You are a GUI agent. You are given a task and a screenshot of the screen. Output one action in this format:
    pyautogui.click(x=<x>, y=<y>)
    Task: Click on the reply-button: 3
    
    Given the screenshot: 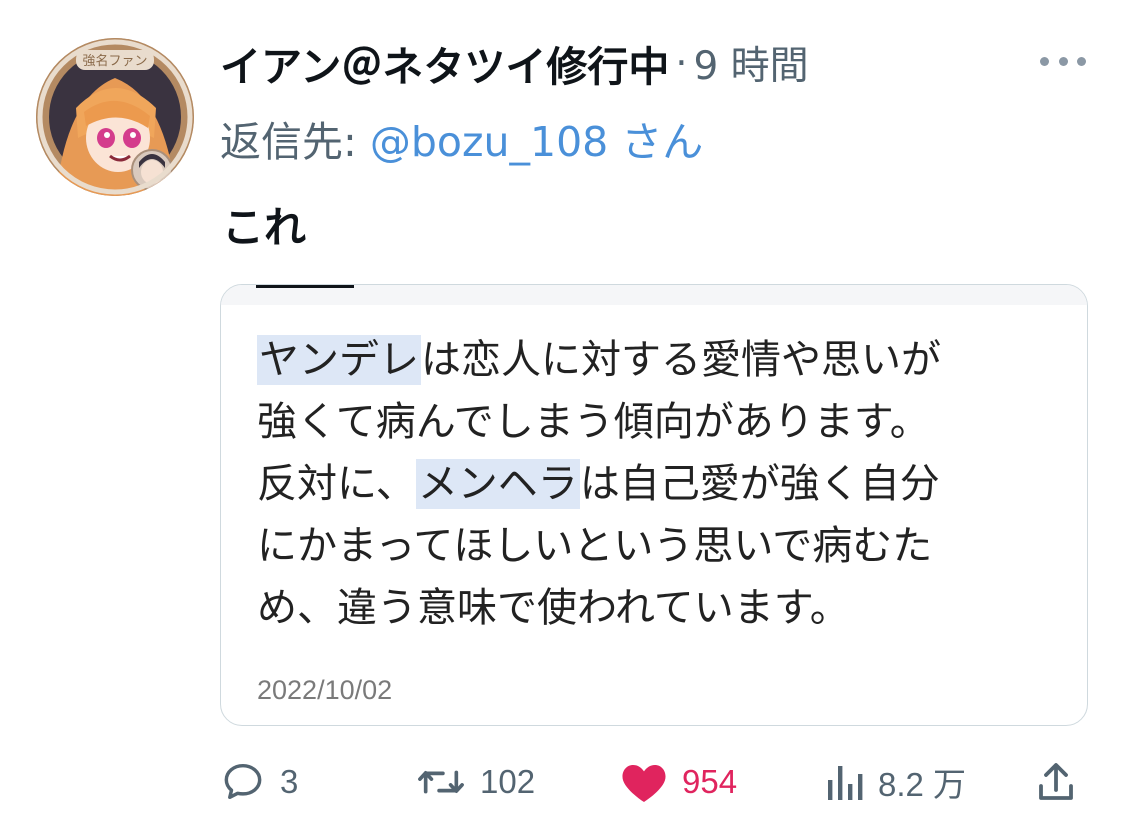 What is the action you would take?
    pyautogui.click(x=259, y=782)
    